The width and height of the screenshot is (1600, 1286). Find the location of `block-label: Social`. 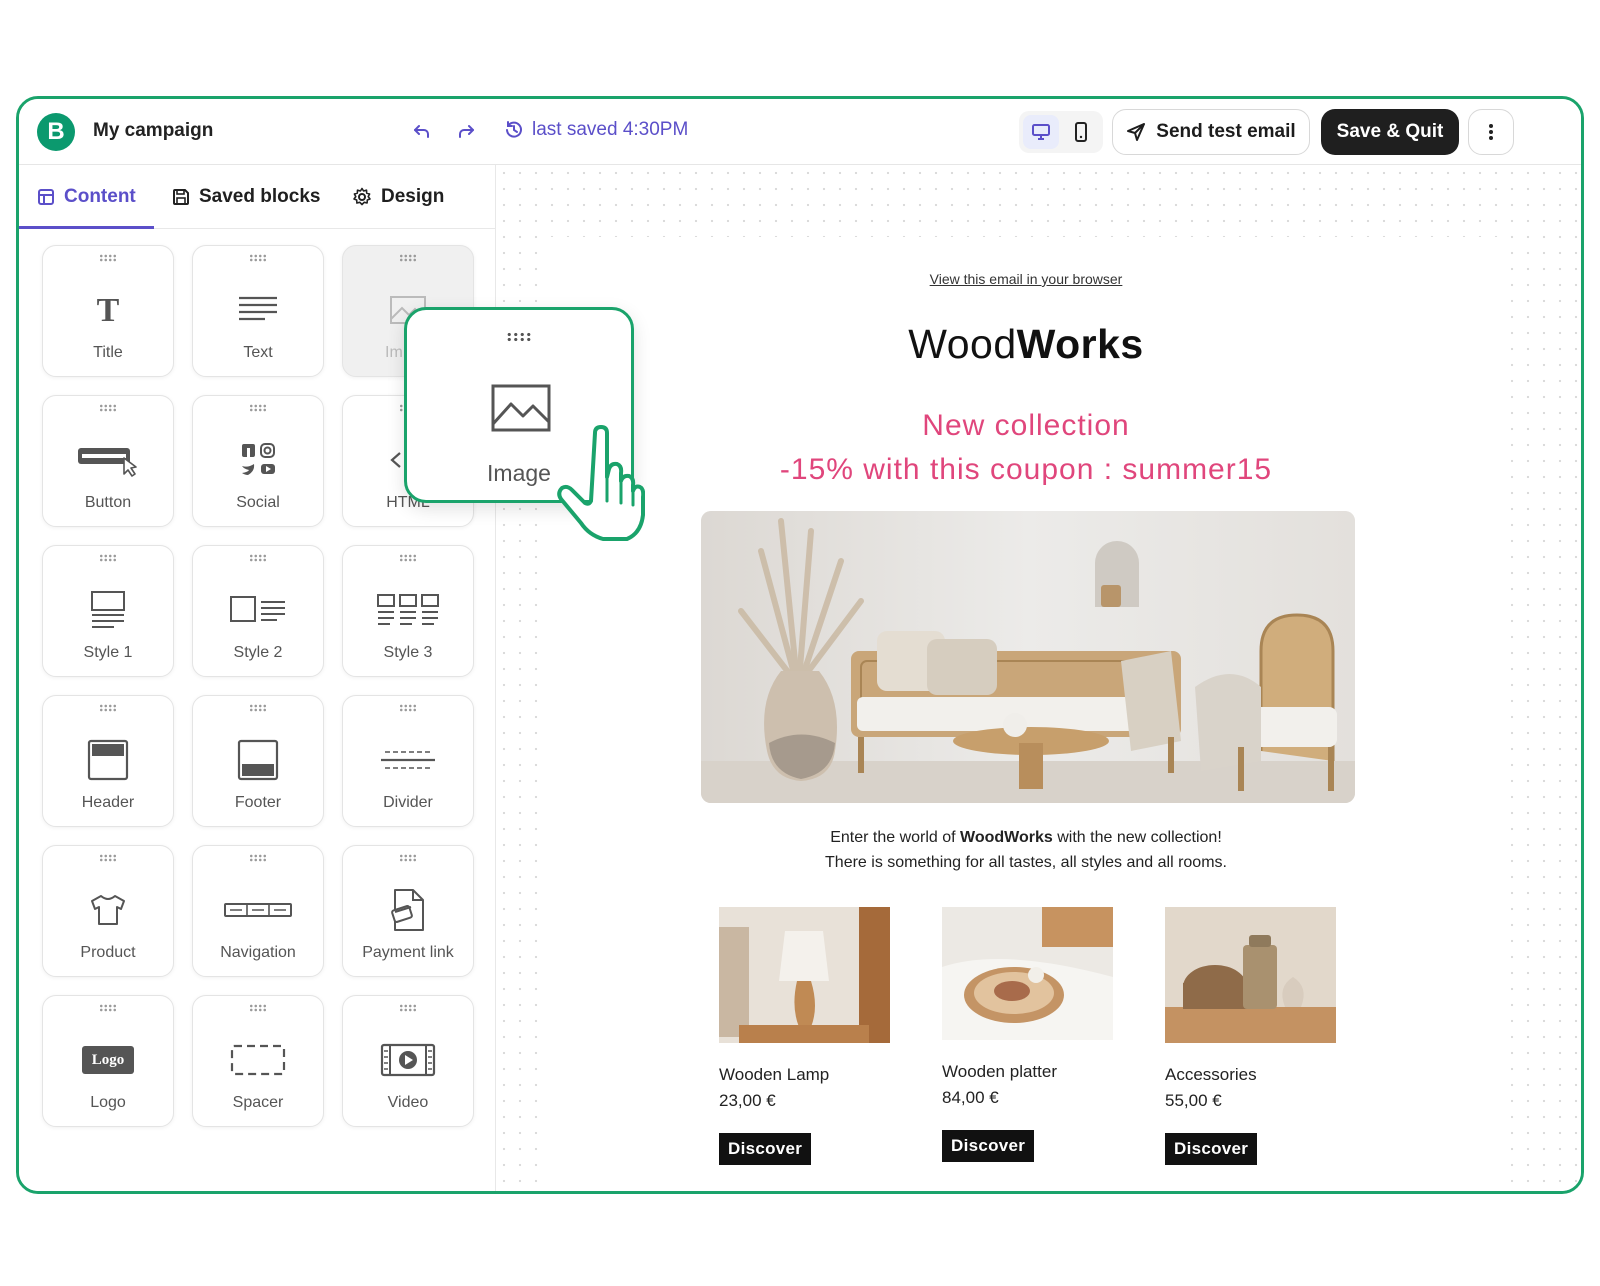

block-label: Social is located at coordinates (258, 502).